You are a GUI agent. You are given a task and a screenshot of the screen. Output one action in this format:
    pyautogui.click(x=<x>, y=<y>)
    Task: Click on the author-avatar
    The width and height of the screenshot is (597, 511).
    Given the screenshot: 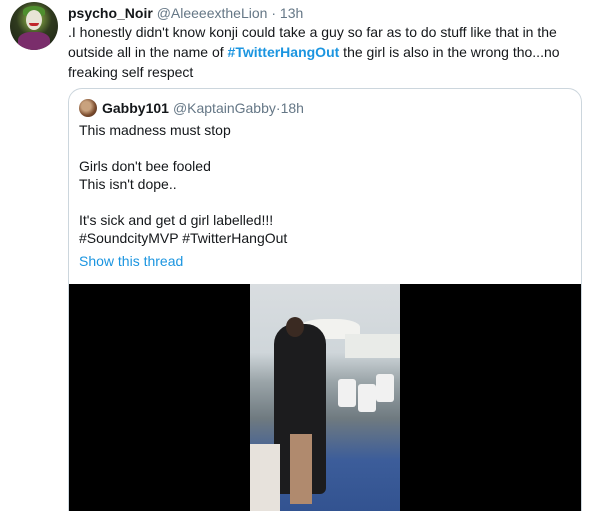 What is the action you would take?
    pyautogui.click(x=34, y=26)
    